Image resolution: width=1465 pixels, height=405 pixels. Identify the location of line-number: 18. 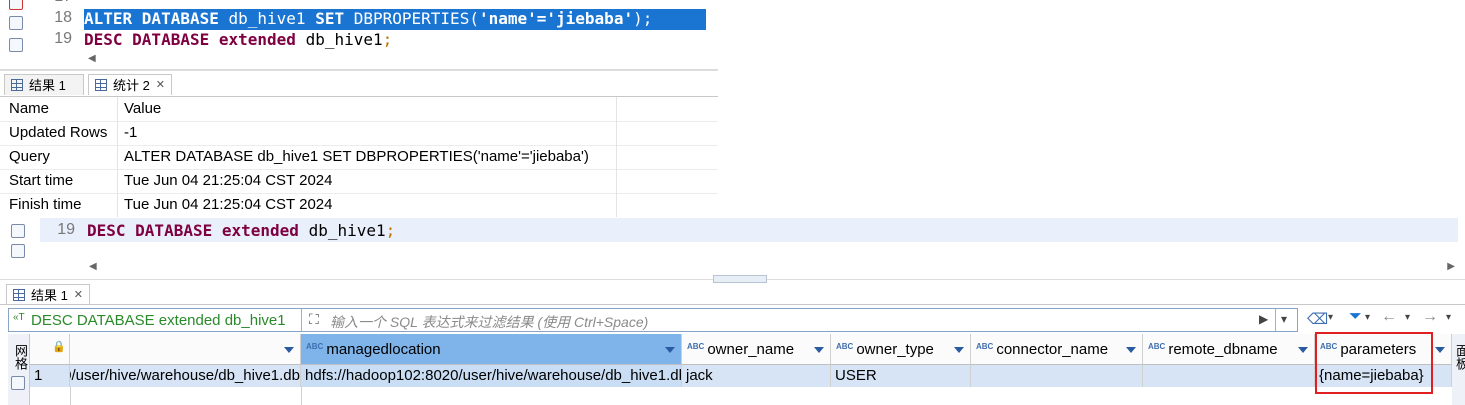
(63, 17).